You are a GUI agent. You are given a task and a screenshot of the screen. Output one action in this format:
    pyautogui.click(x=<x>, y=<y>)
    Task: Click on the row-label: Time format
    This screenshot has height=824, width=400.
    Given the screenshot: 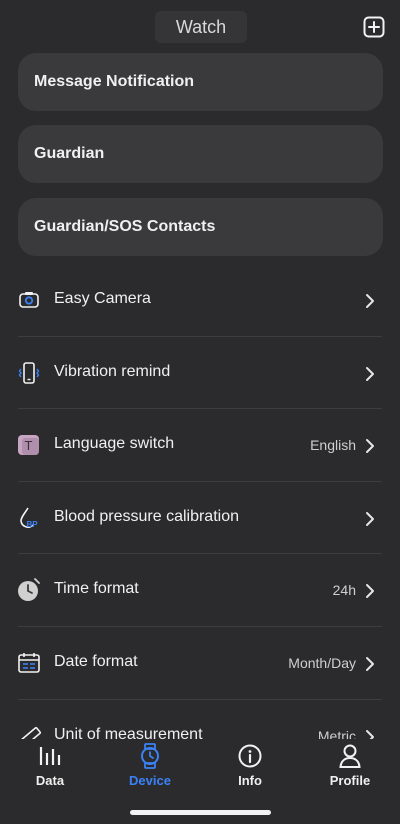 What is the action you would take?
    pyautogui.click(x=96, y=589)
    